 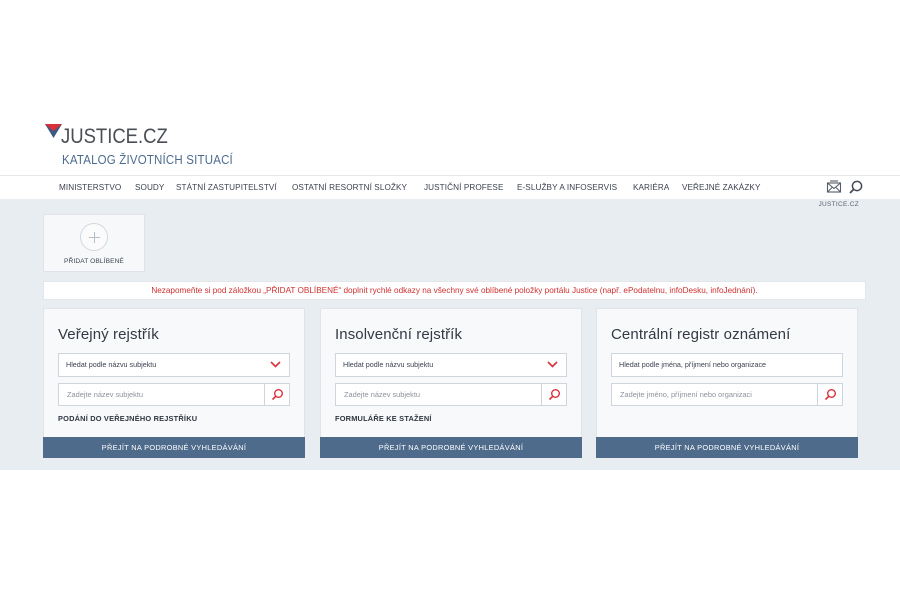 I want to click on nav-item-verejne-zakazky: ˇVEŘEJNÉ ZAKÁZKY, so click(x=720, y=187).